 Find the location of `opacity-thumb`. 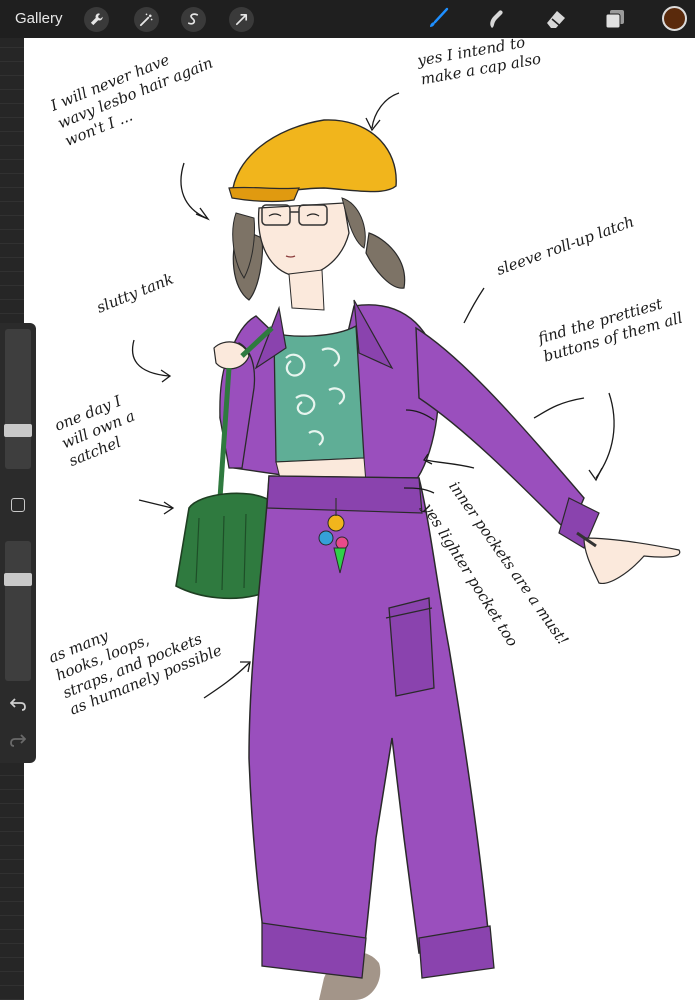

opacity-thumb is located at coordinates (18, 579).